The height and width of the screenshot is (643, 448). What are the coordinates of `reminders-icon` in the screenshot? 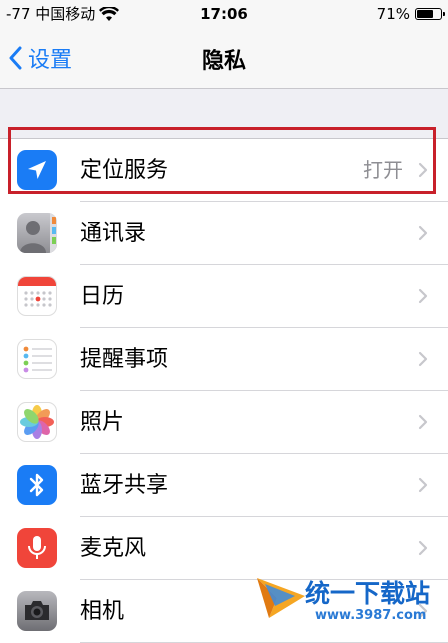 It's located at (37, 359).